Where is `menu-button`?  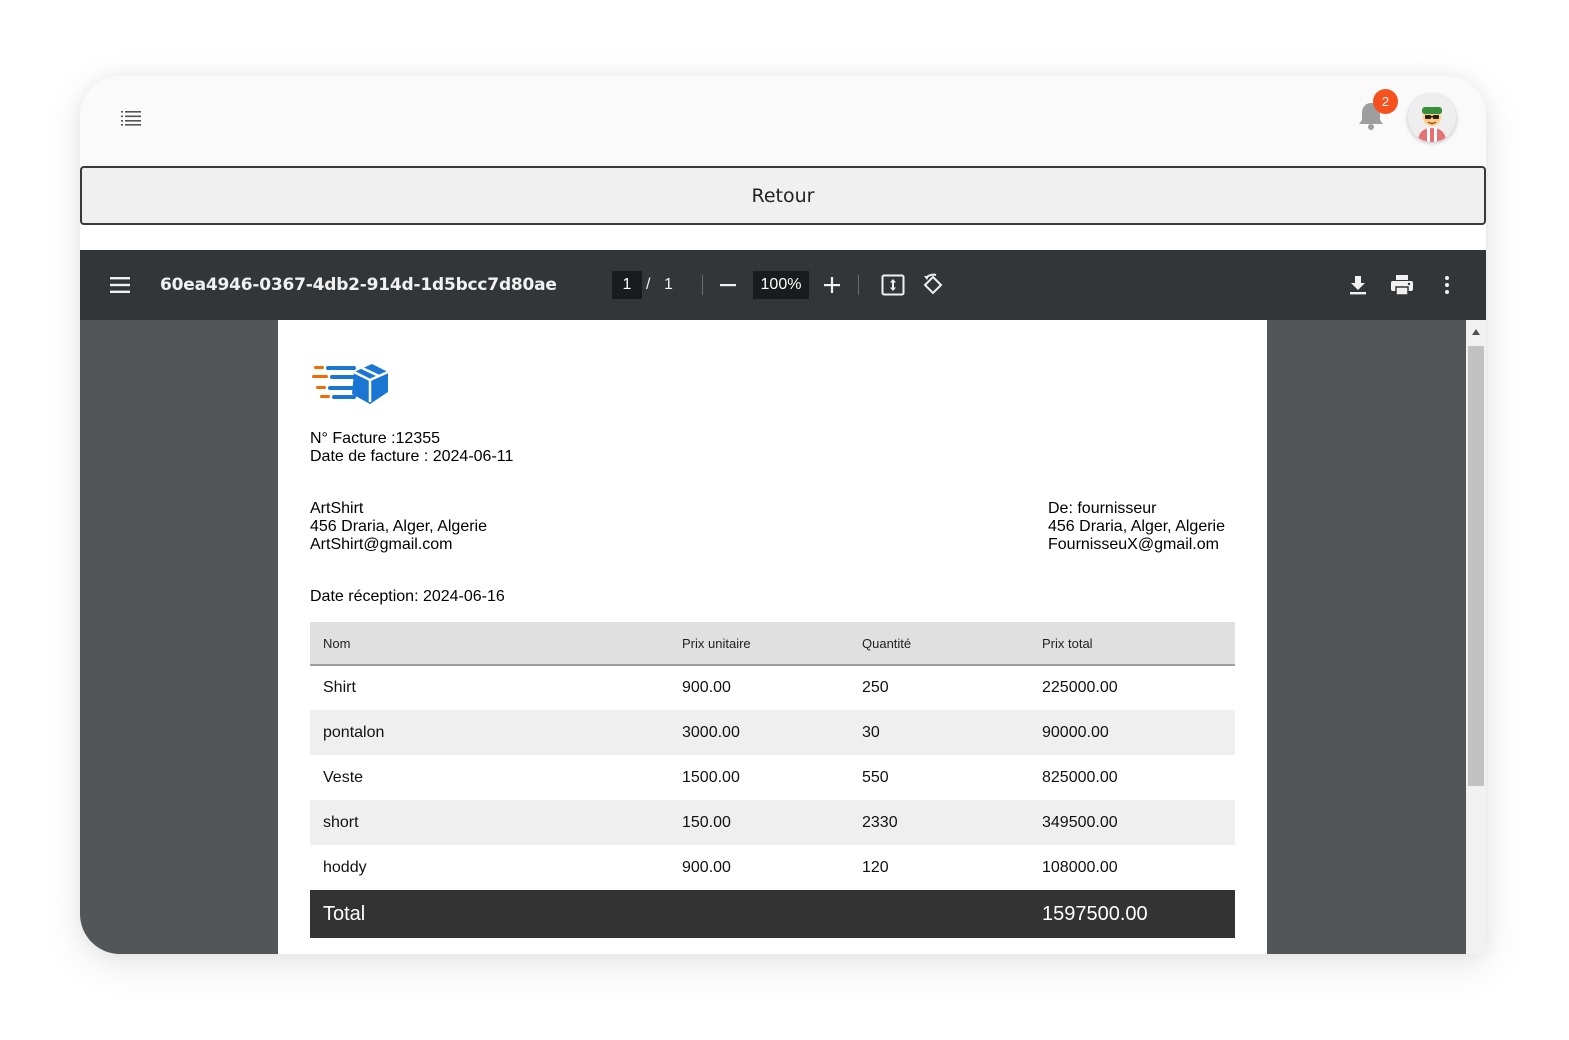 menu-button is located at coordinates (132, 118).